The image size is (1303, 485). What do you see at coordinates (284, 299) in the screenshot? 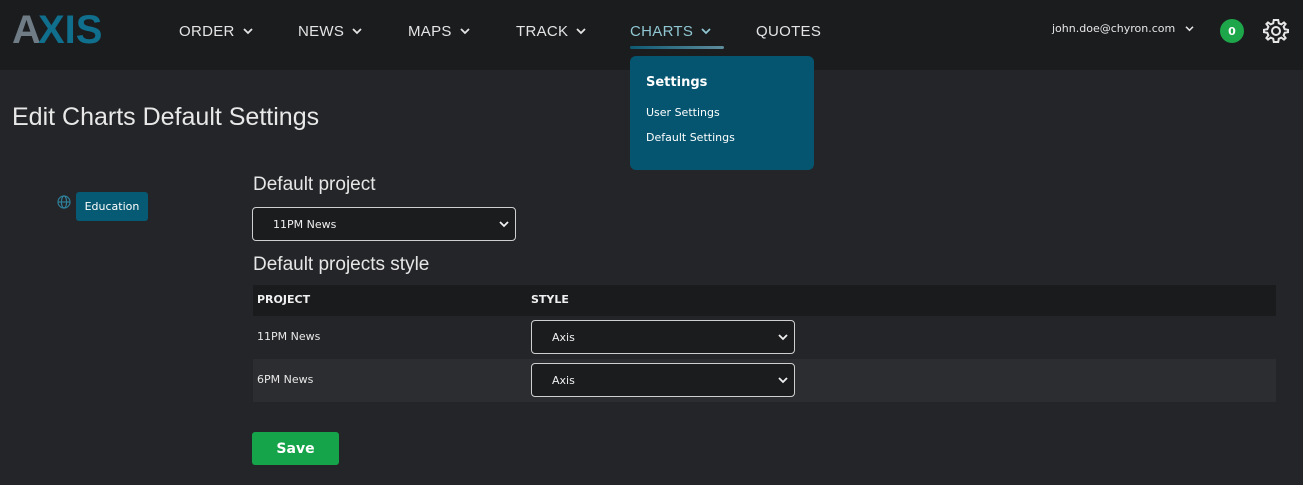
I see `column-header-project: PROJECT` at bounding box center [284, 299].